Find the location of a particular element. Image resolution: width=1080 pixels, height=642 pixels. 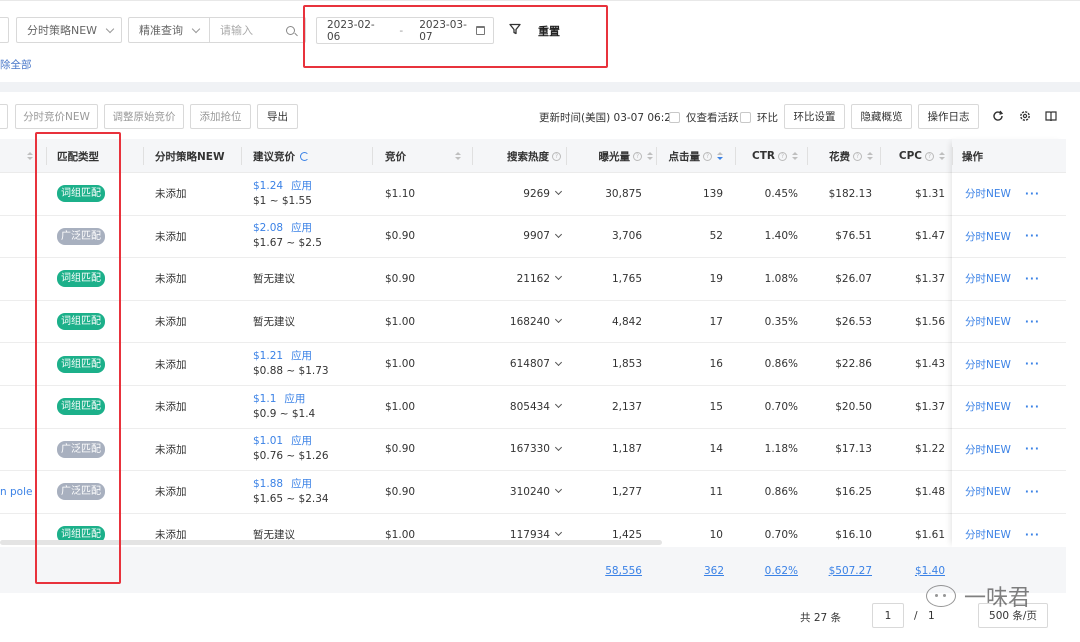

search-heat-cell: 9269 is located at coordinates (521, 194).